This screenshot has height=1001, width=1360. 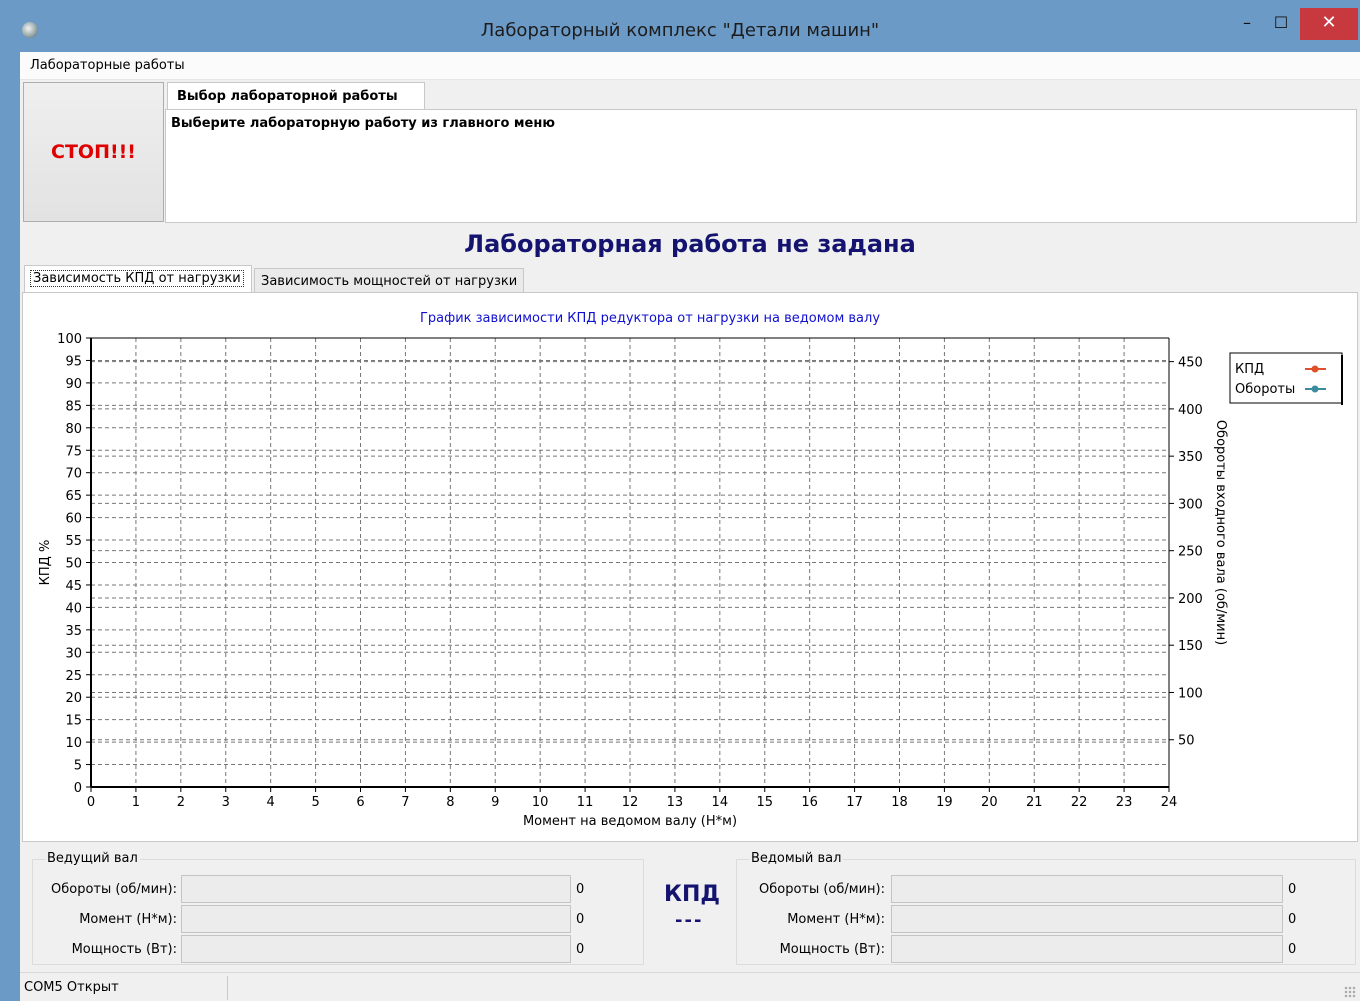 I want to click on x-tick-label: 4, so click(x=271, y=802).